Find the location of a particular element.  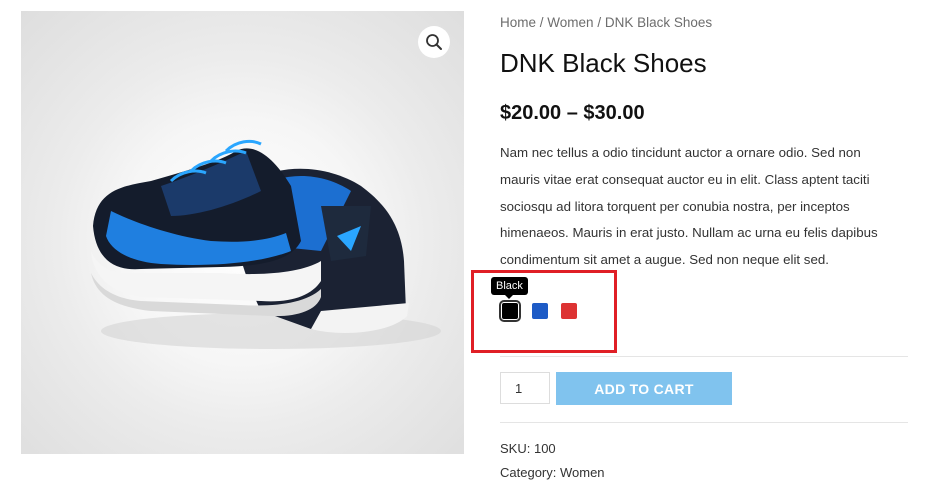

breadcrumb-home-link: Home is located at coordinates (518, 22).